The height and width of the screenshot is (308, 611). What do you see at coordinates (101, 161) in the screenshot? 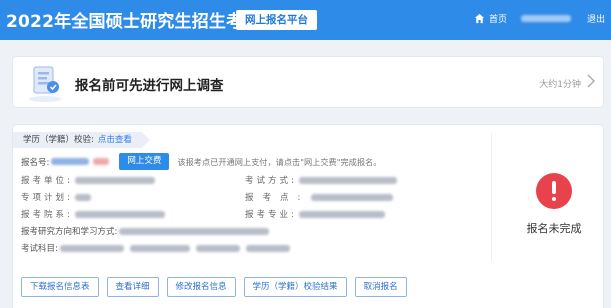
I see `reg-status-redacted` at bounding box center [101, 161].